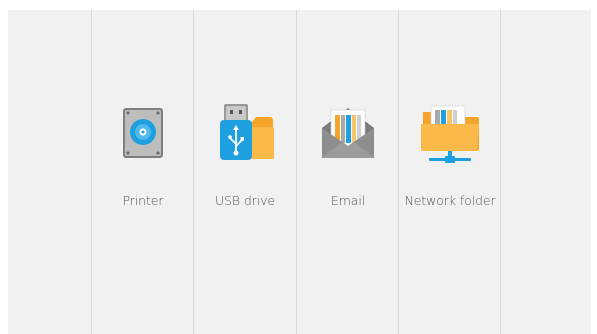 This screenshot has width=597, height=334. Describe the element at coordinates (348, 133) in the screenshot. I see `email-icon` at that location.